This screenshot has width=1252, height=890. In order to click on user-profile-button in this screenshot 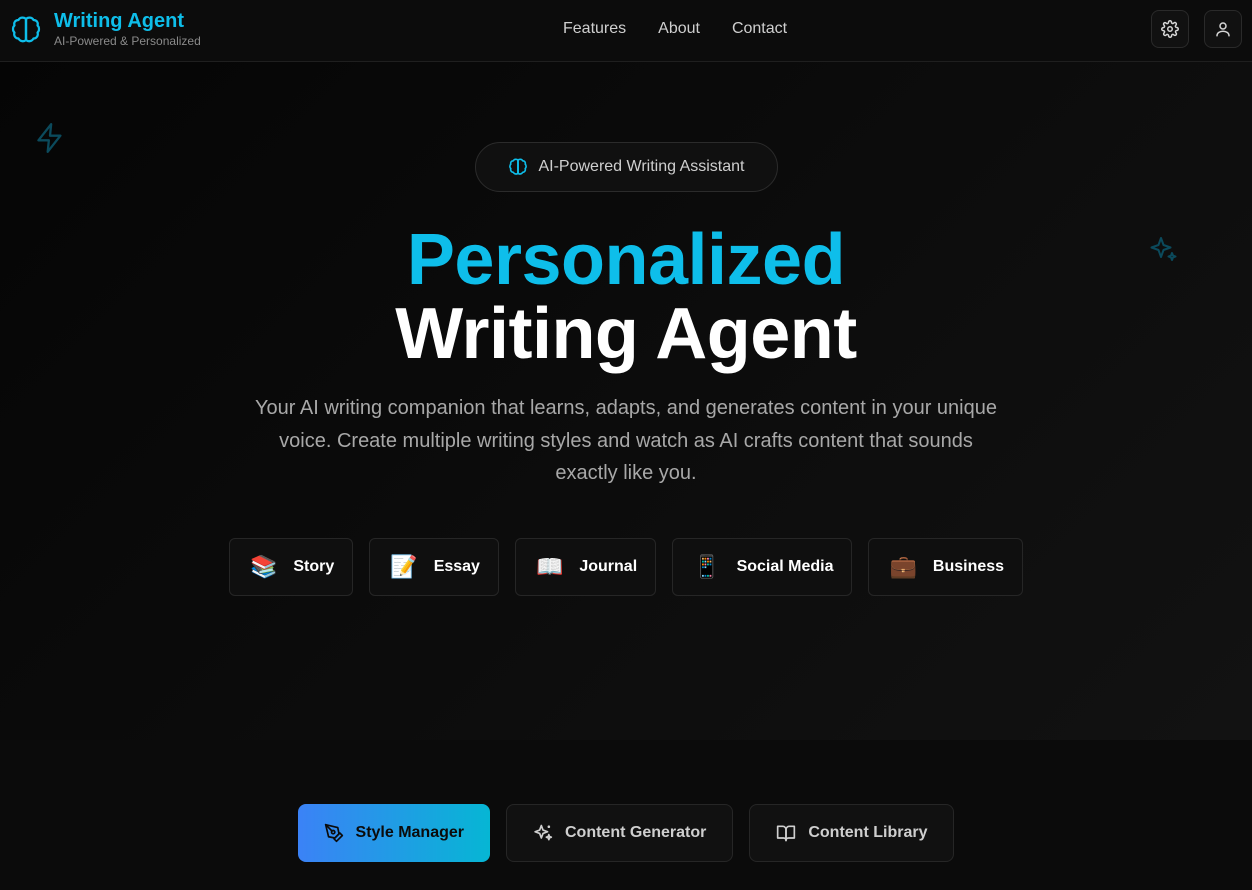, I will do `click(1223, 29)`.